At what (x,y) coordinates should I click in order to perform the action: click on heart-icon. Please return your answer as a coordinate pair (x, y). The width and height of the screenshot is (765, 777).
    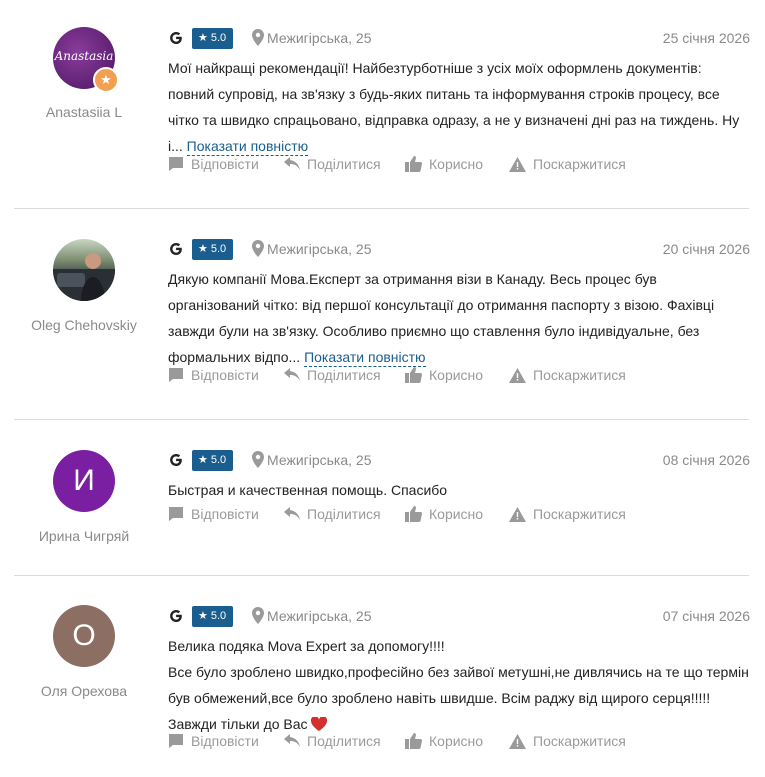
    Looking at the image, I should click on (319, 723).